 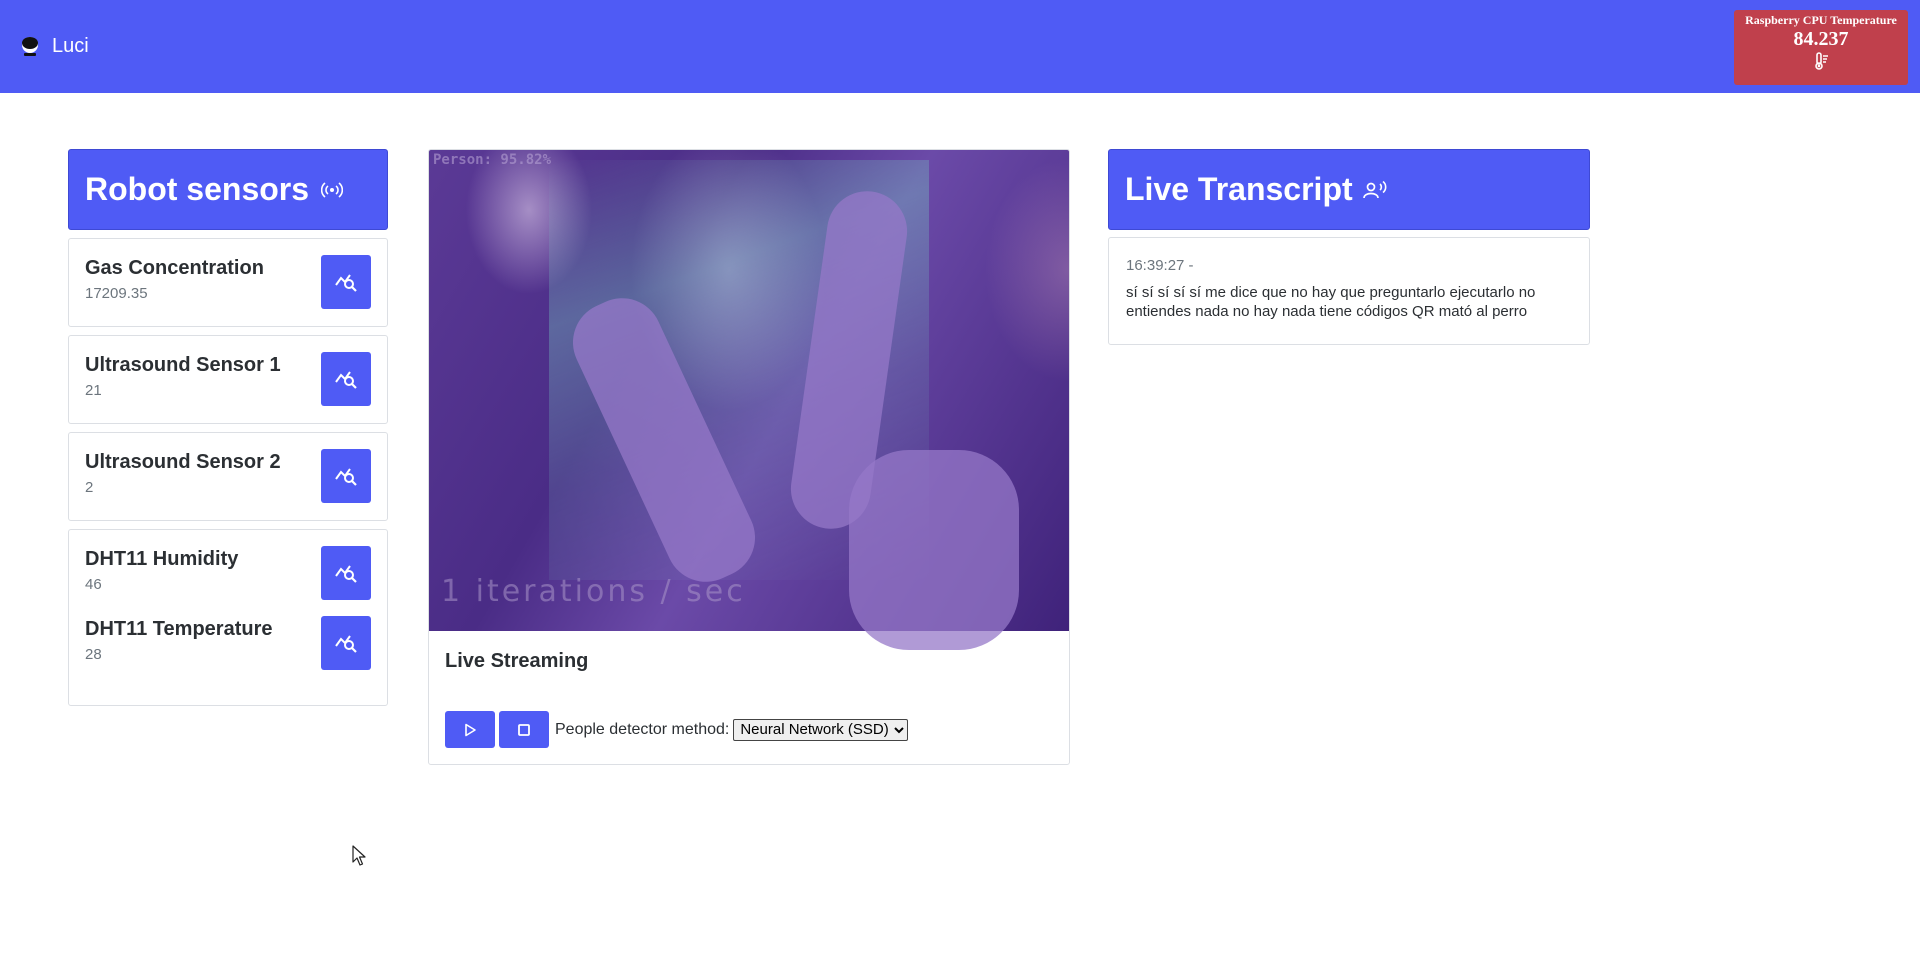 I want to click on detector-method-label: People detector method:, so click(x=642, y=729).